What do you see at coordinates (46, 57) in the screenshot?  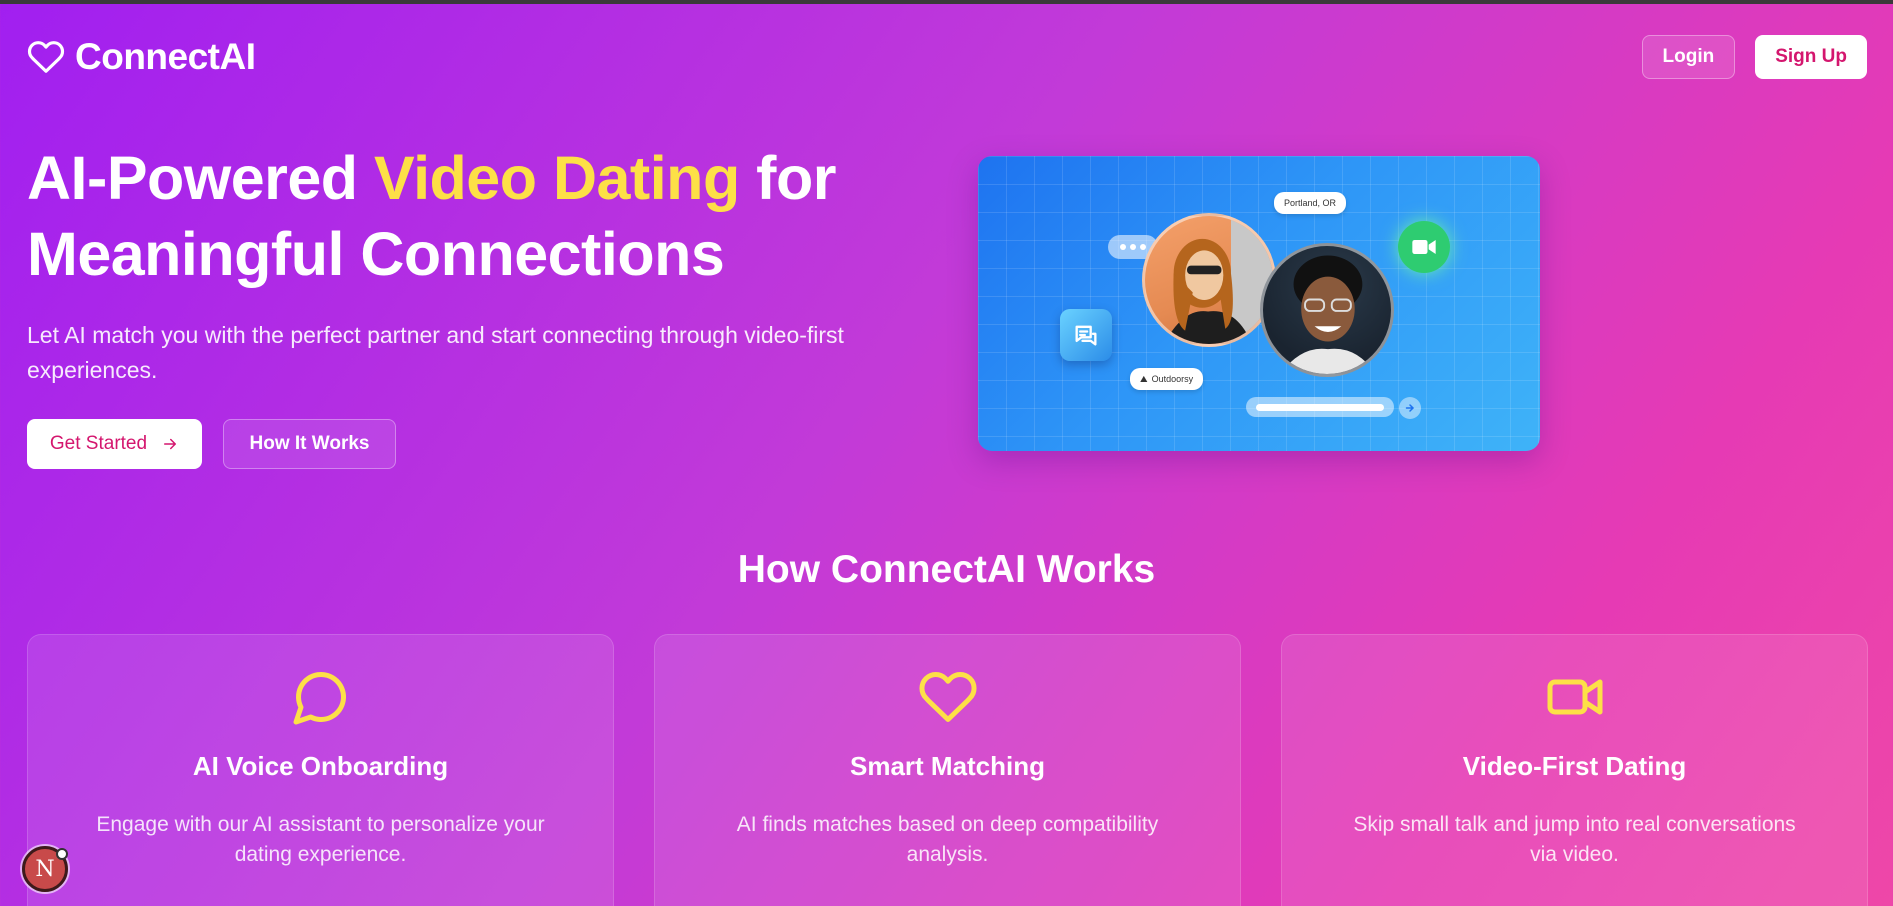 I see `heart-logo-icon` at bounding box center [46, 57].